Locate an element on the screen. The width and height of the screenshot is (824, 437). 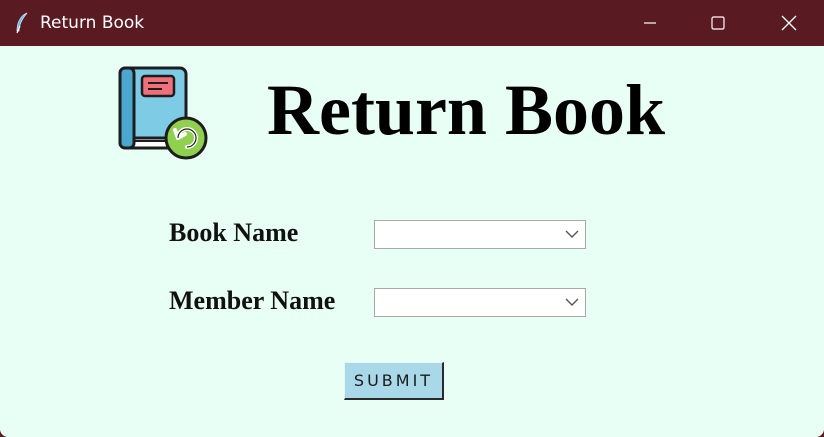
member-name-combobox is located at coordinates (480, 302).